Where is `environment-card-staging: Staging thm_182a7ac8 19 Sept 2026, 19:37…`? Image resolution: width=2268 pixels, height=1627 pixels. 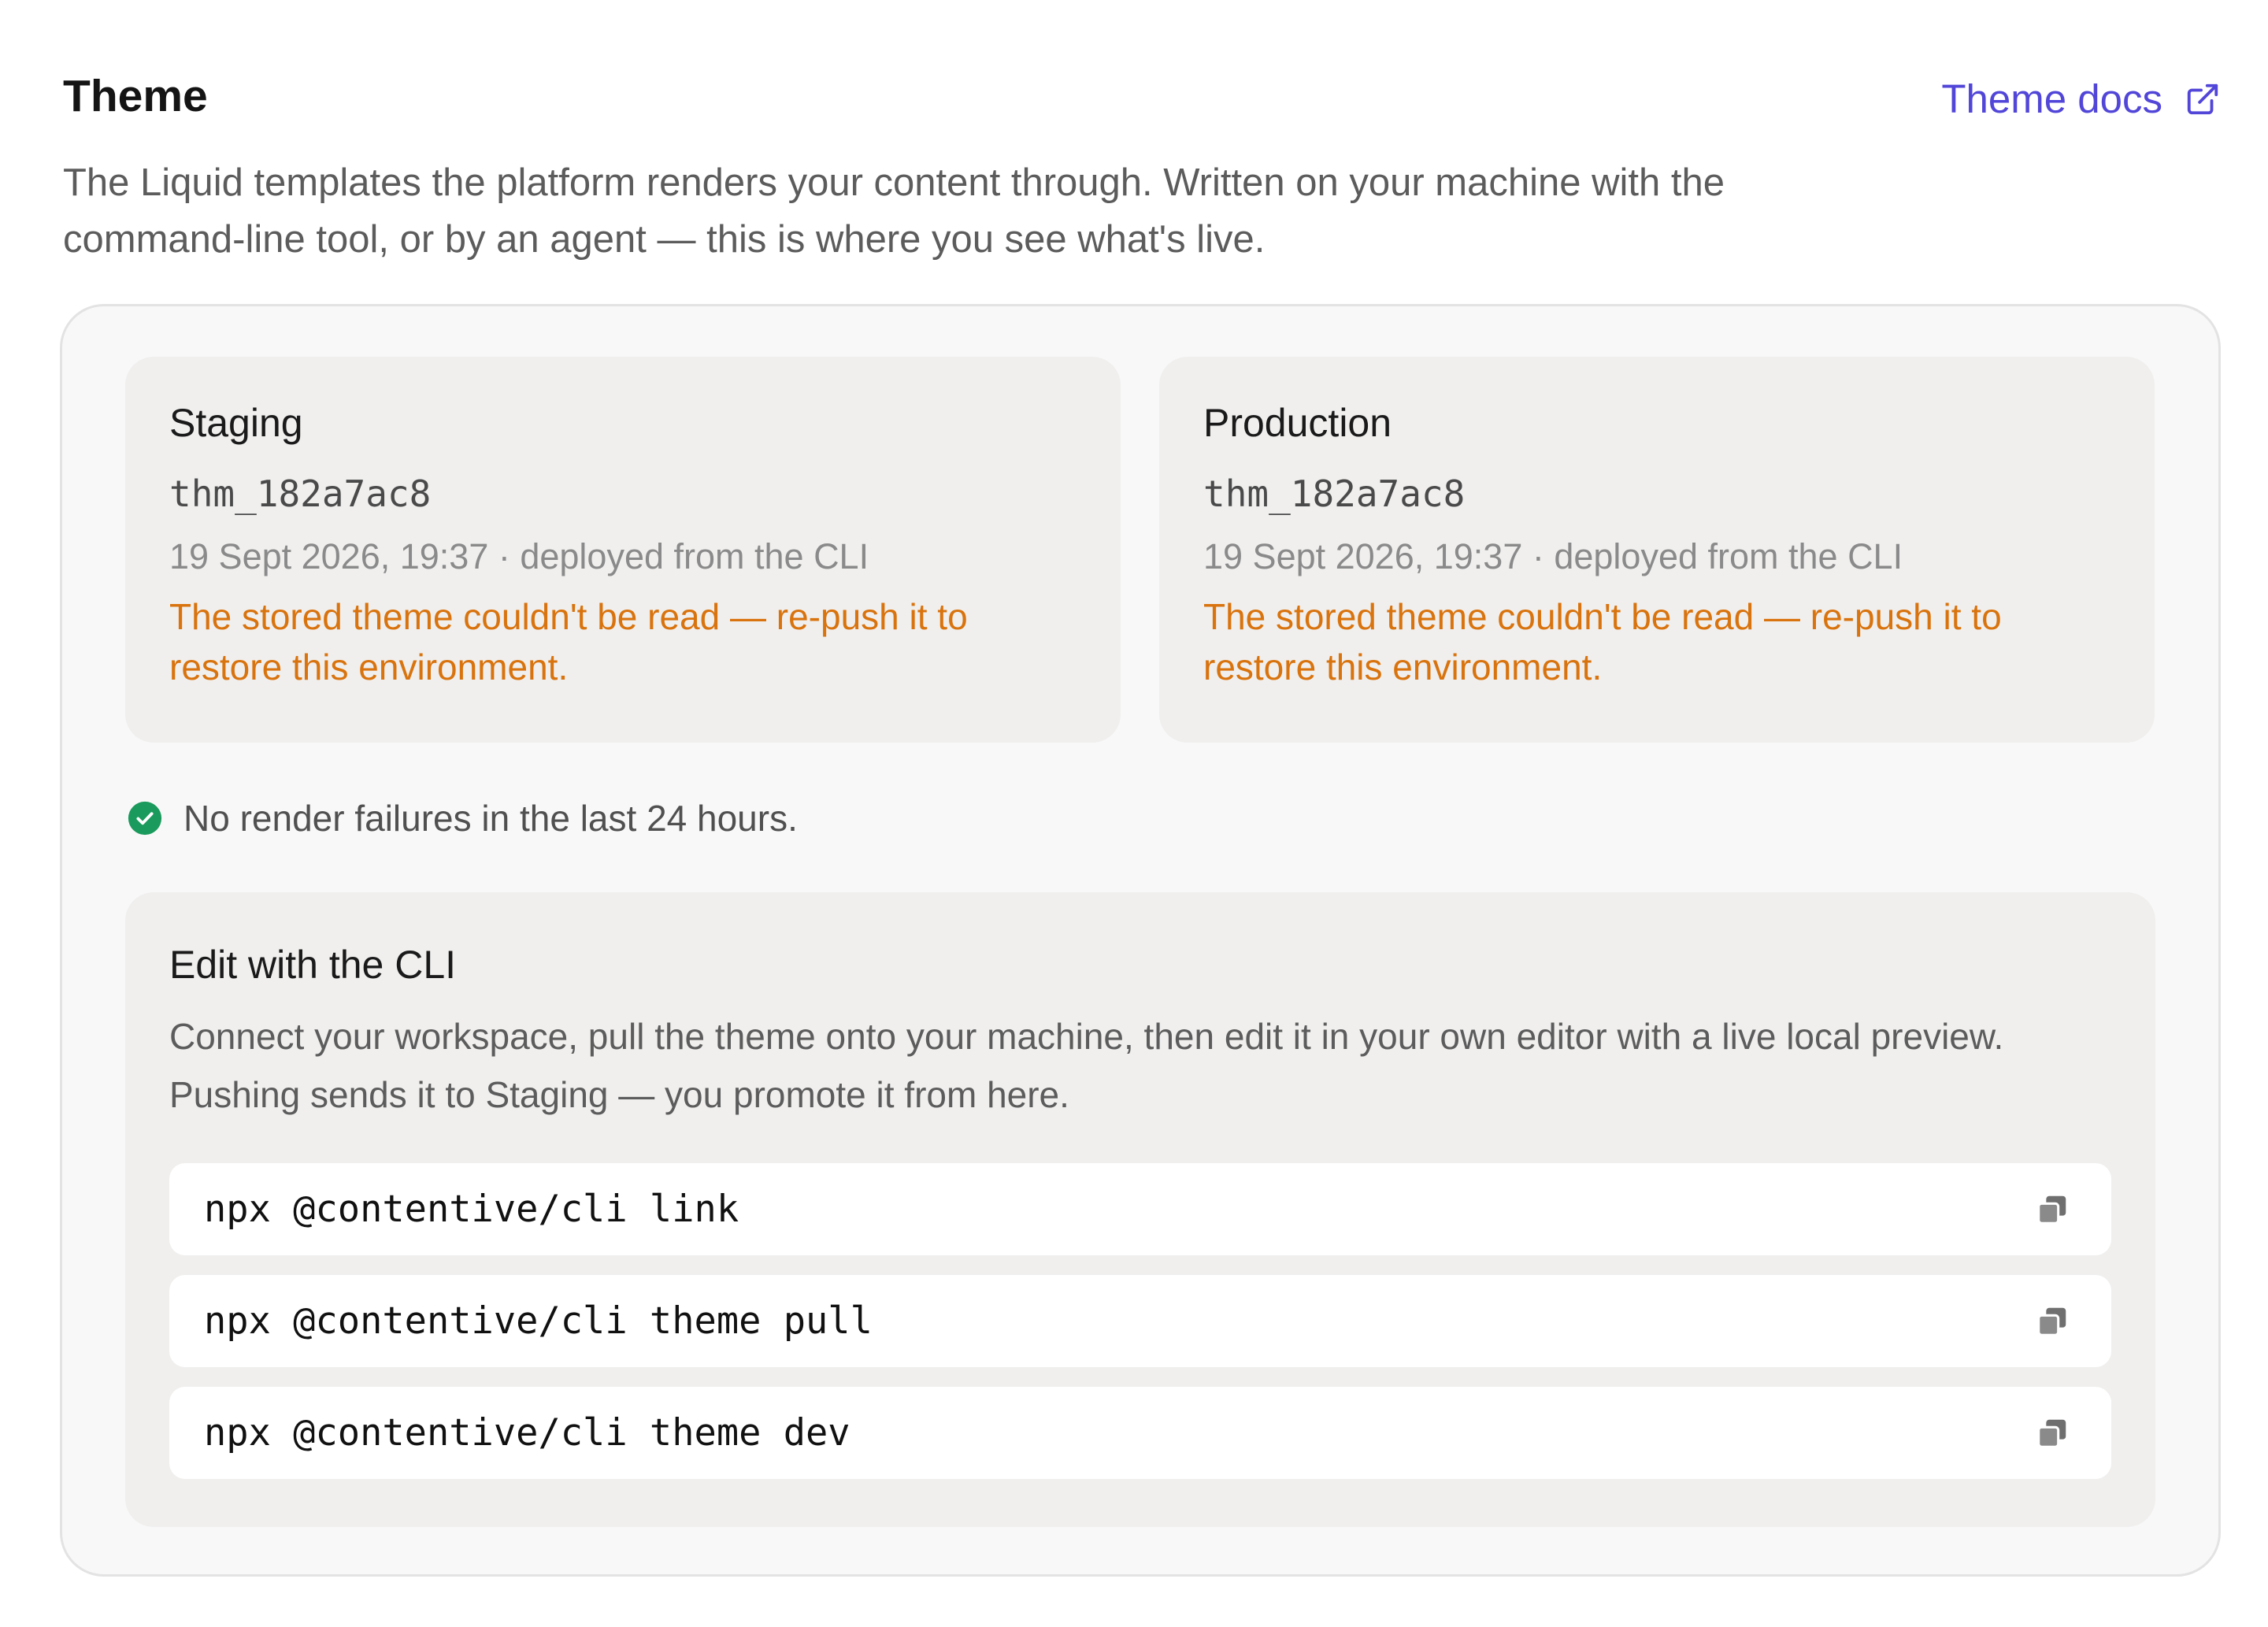 environment-card-staging: Staging thm_182a7ac8 19 Sept 2026, 19:37… is located at coordinates (623, 550).